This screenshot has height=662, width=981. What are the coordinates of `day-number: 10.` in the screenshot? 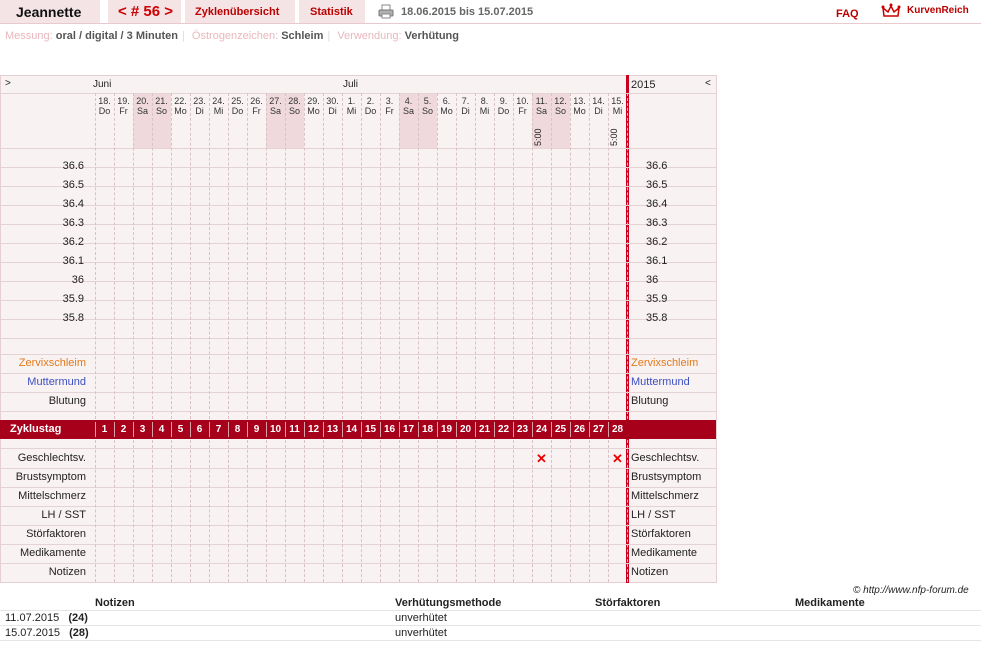 It's located at (522, 101).